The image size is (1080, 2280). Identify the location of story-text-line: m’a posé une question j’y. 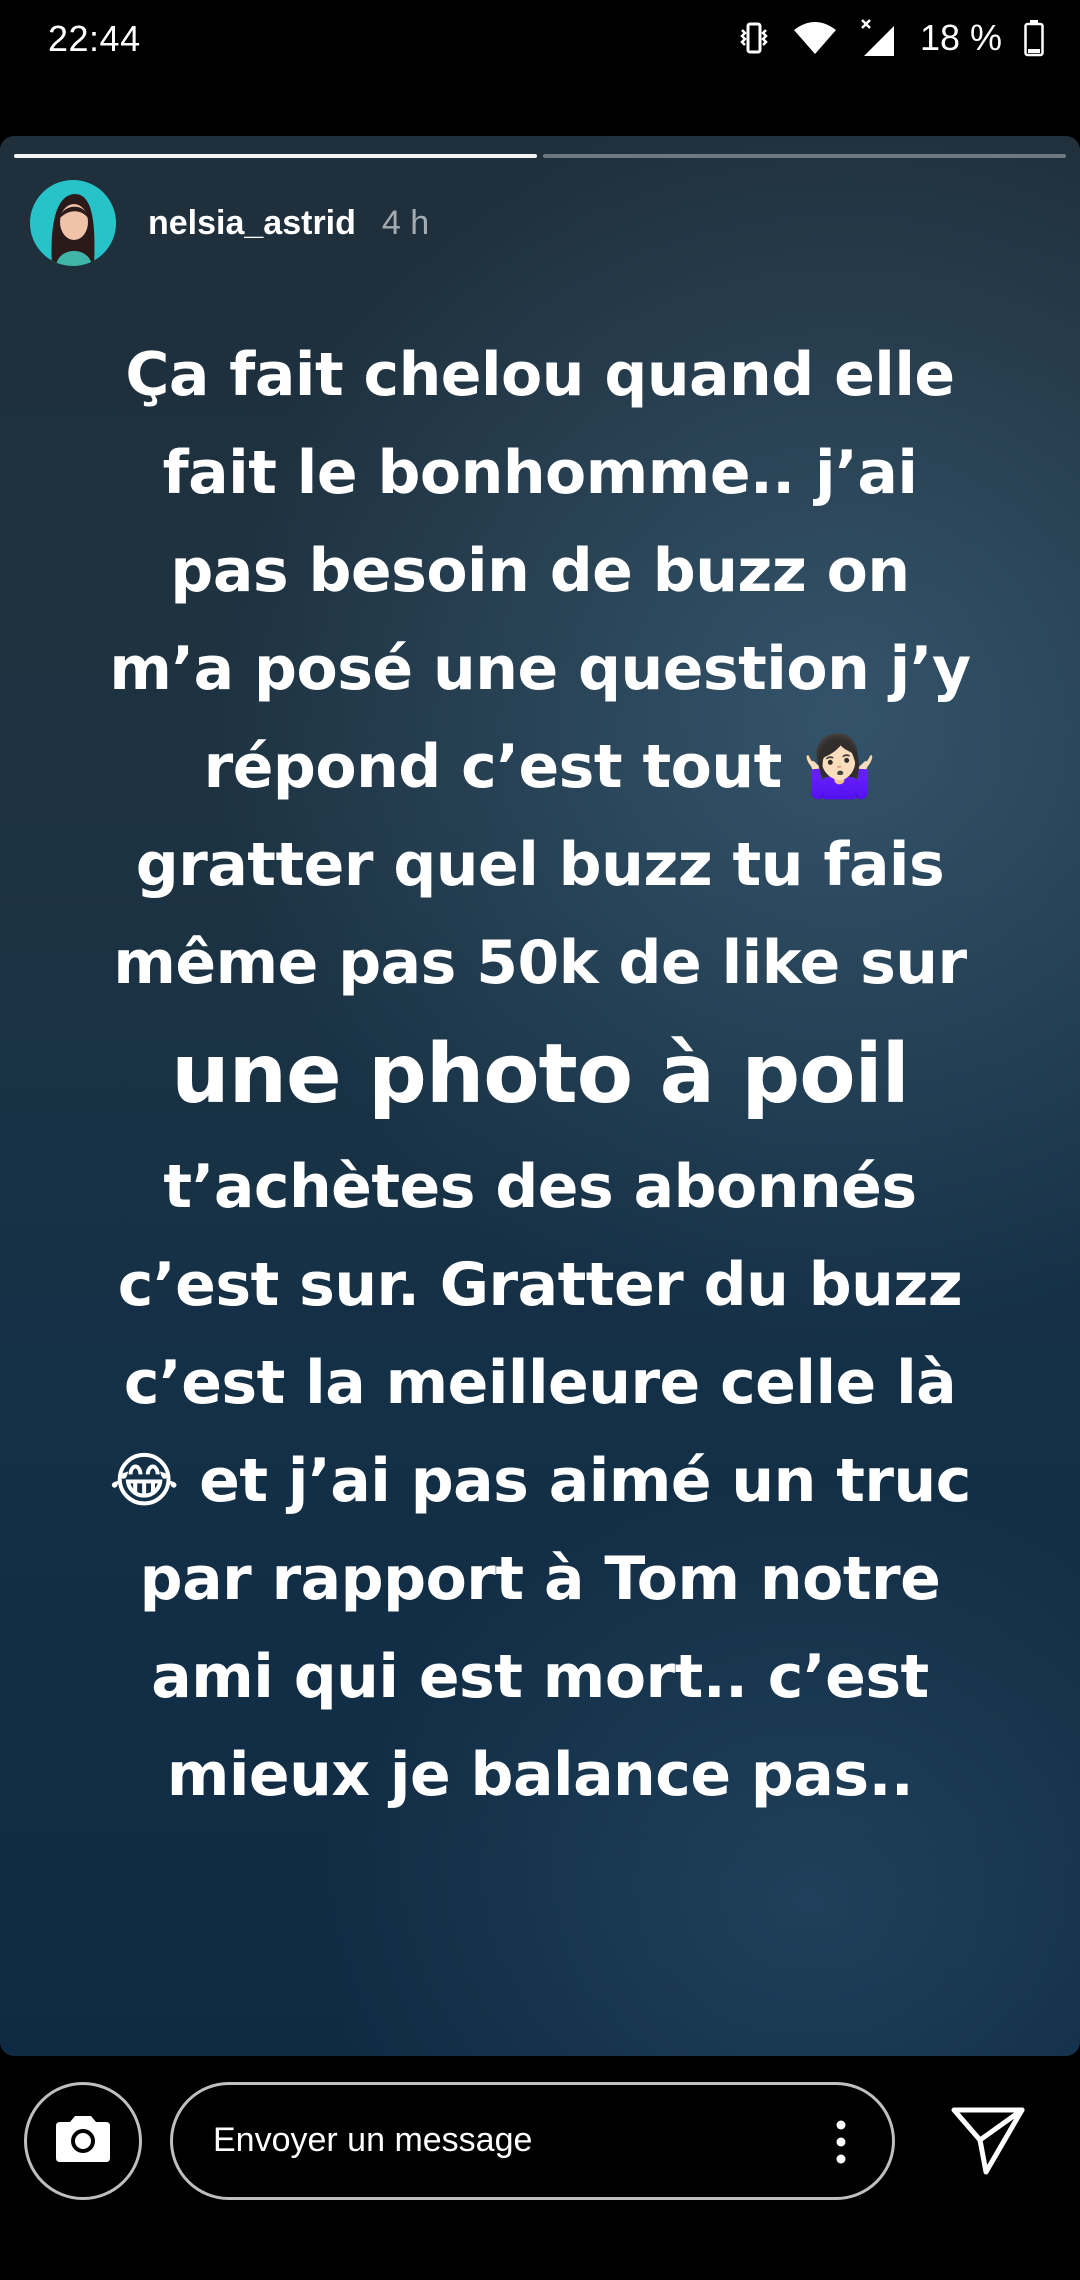
(540, 669).